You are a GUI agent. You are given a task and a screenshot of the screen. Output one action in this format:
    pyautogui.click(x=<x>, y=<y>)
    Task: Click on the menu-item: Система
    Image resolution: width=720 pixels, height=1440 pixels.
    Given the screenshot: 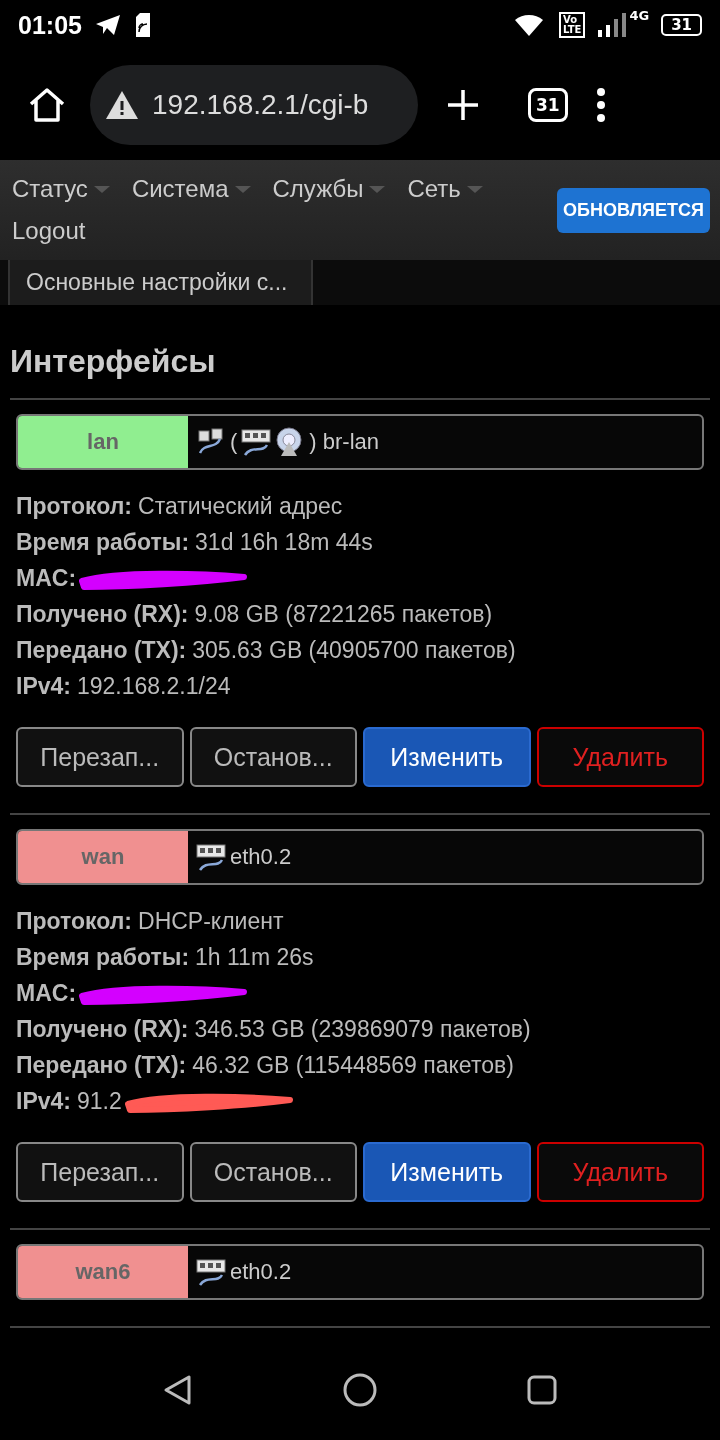 What is the action you would take?
    pyautogui.click(x=191, y=189)
    